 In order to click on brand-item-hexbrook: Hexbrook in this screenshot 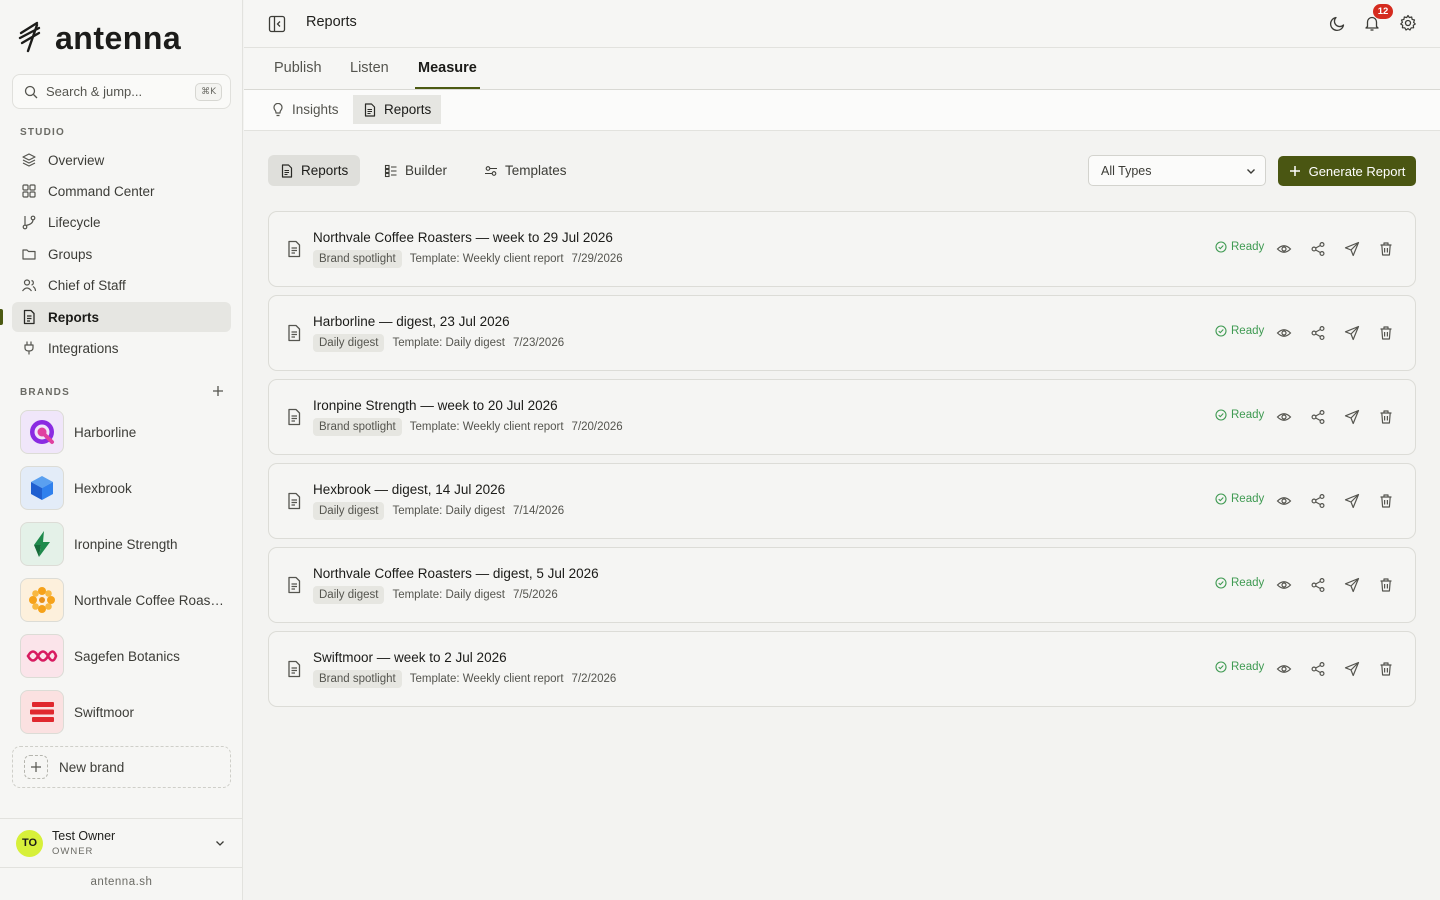, I will do `click(125, 488)`.